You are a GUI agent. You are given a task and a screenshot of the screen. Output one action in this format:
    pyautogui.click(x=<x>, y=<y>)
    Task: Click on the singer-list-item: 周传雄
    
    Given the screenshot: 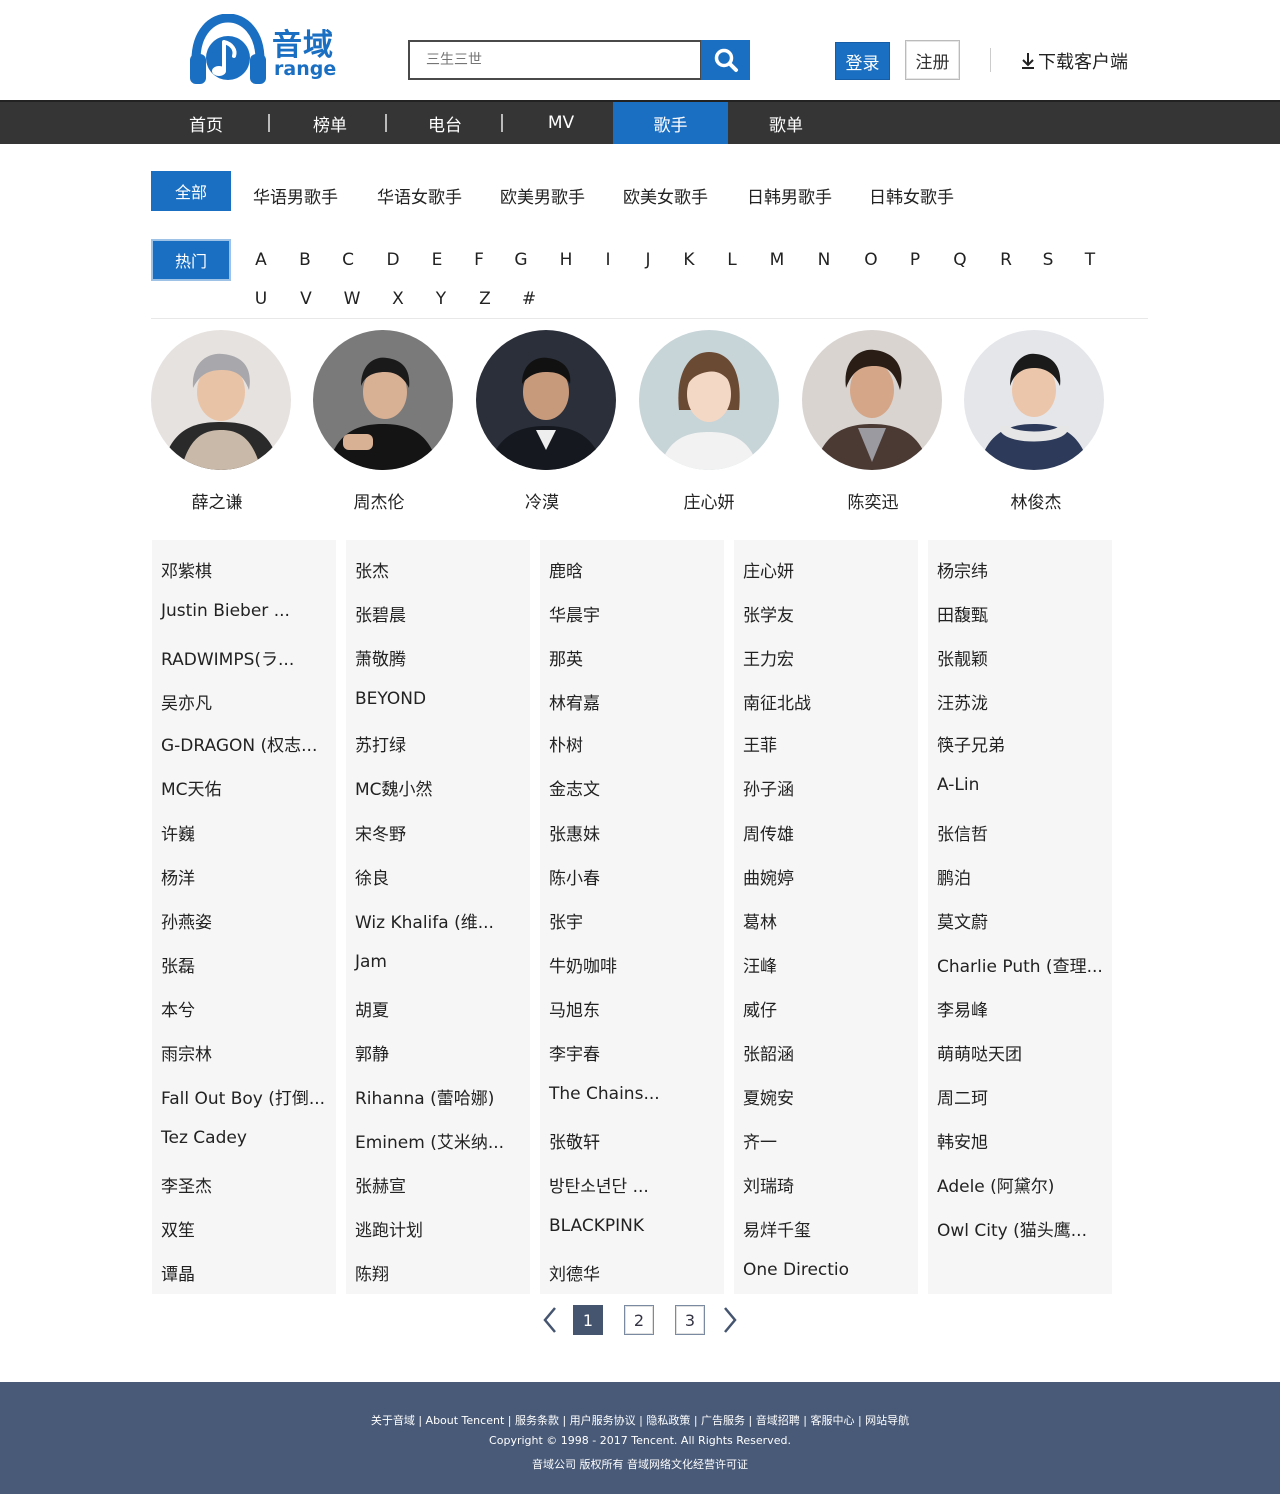 What is the action you would take?
    pyautogui.click(x=768, y=832)
    